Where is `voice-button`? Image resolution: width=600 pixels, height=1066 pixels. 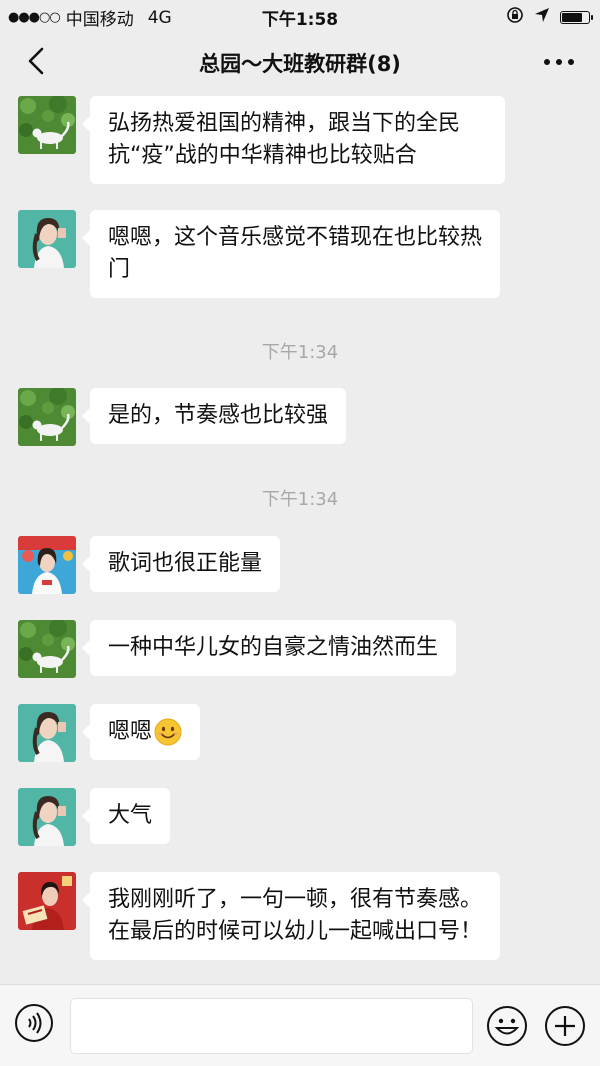 voice-button is located at coordinates (34, 1023).